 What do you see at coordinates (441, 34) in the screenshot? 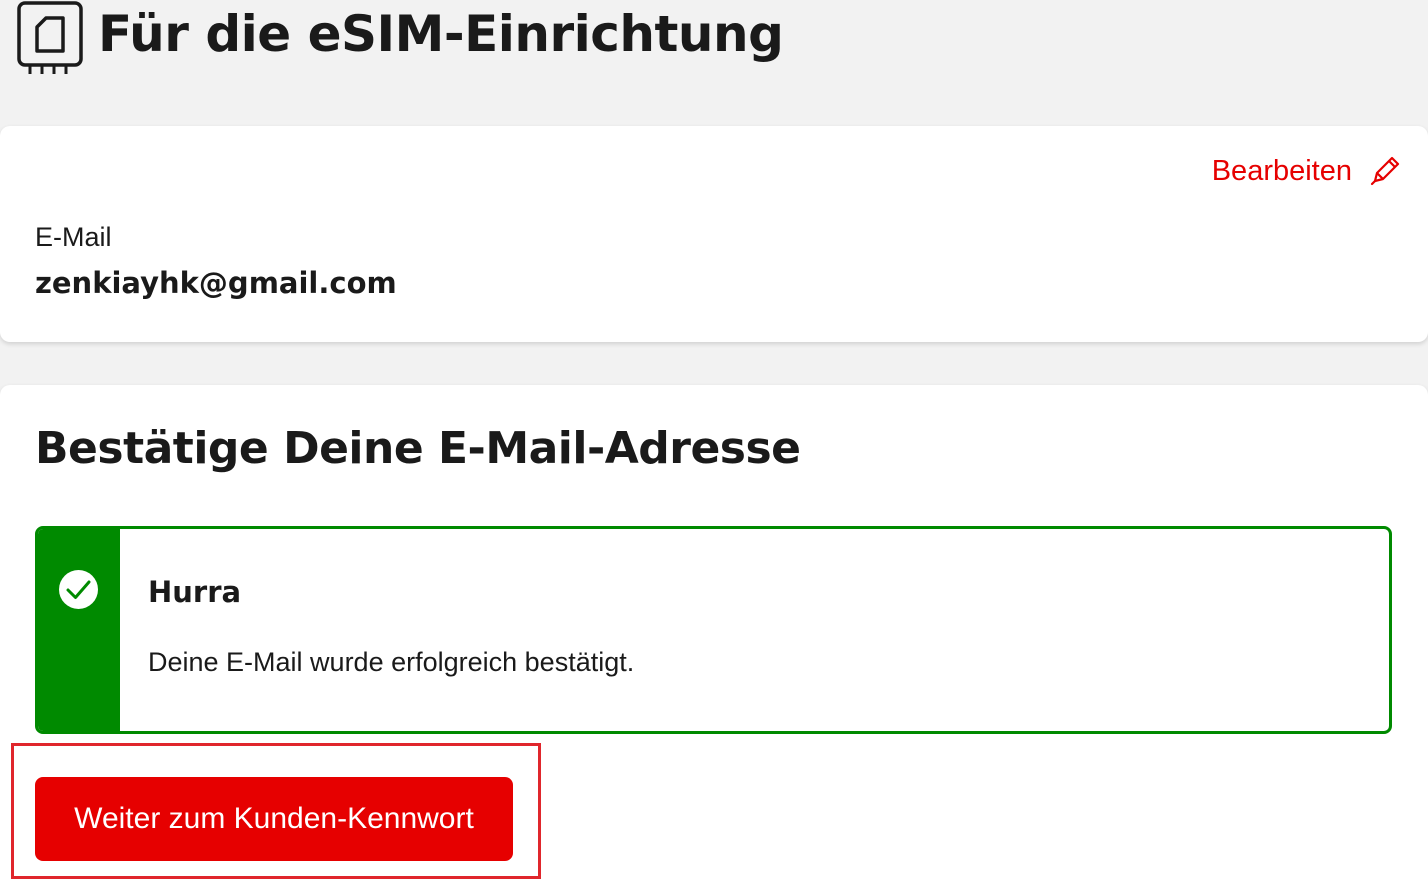
I see `page-title: Für die eSIM-Einrichtung` at bounding box center [441, 34].